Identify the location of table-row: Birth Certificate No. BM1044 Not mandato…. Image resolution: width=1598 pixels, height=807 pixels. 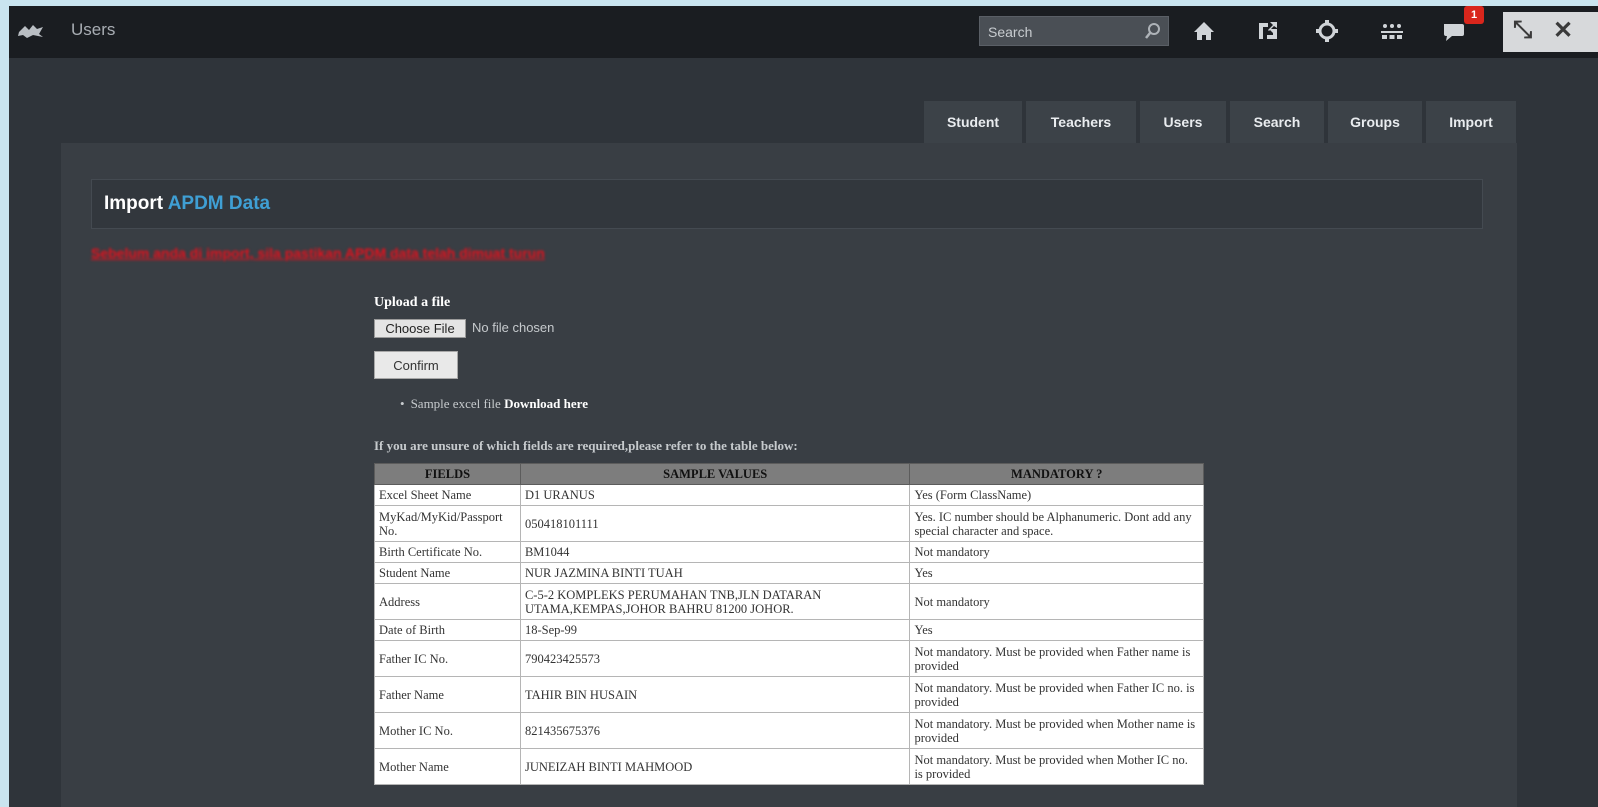
(789, 552).